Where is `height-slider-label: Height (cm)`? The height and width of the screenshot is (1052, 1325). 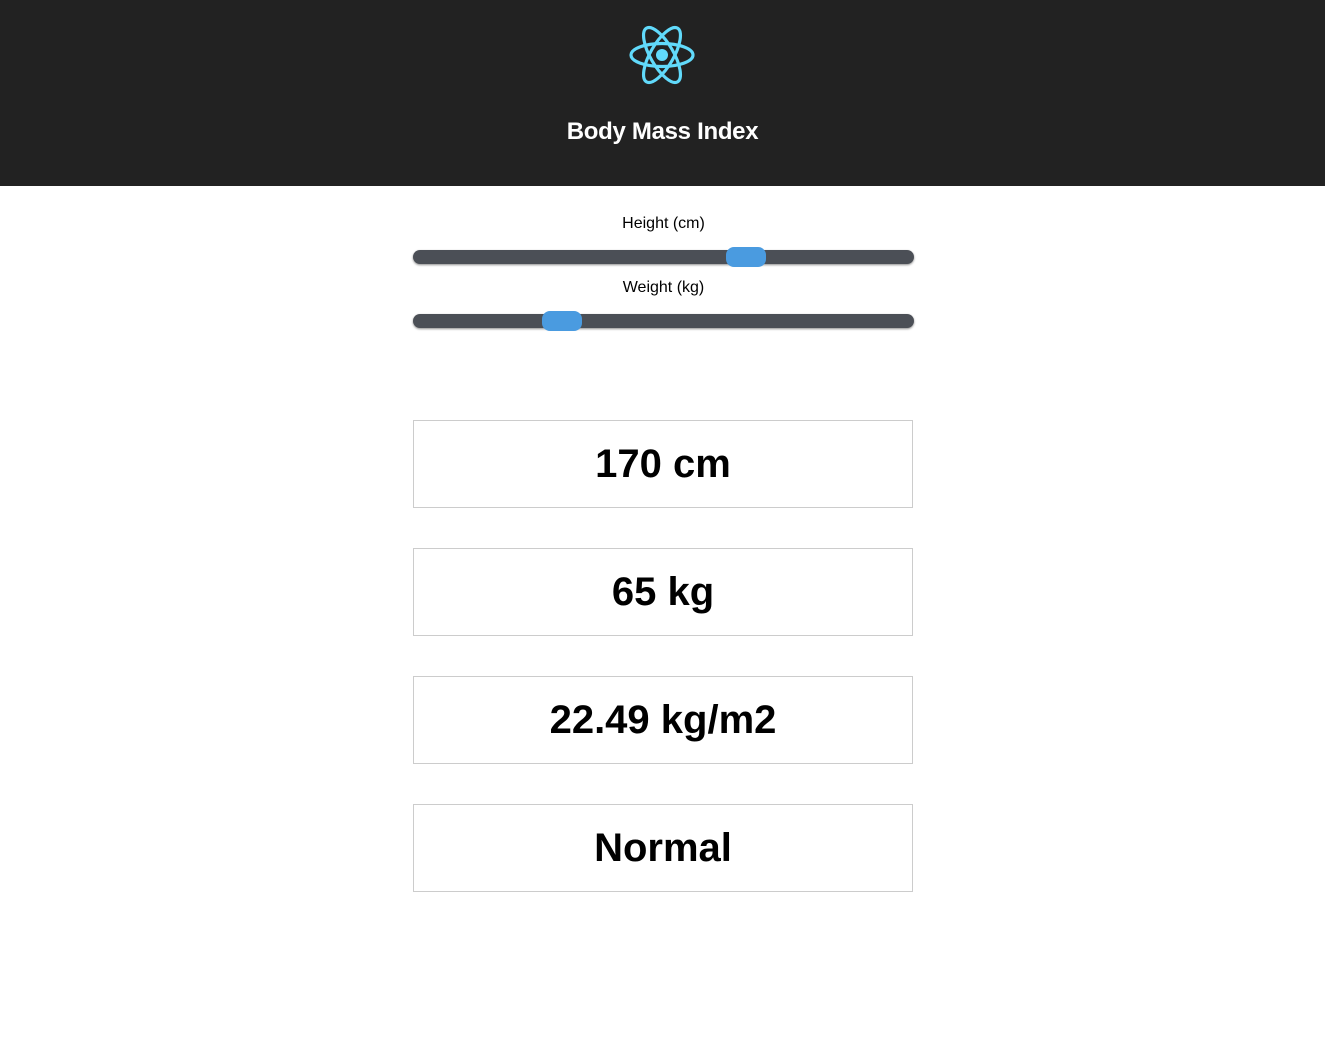 height-slider-label: Height (cm) is located at coordinates (663, 223).